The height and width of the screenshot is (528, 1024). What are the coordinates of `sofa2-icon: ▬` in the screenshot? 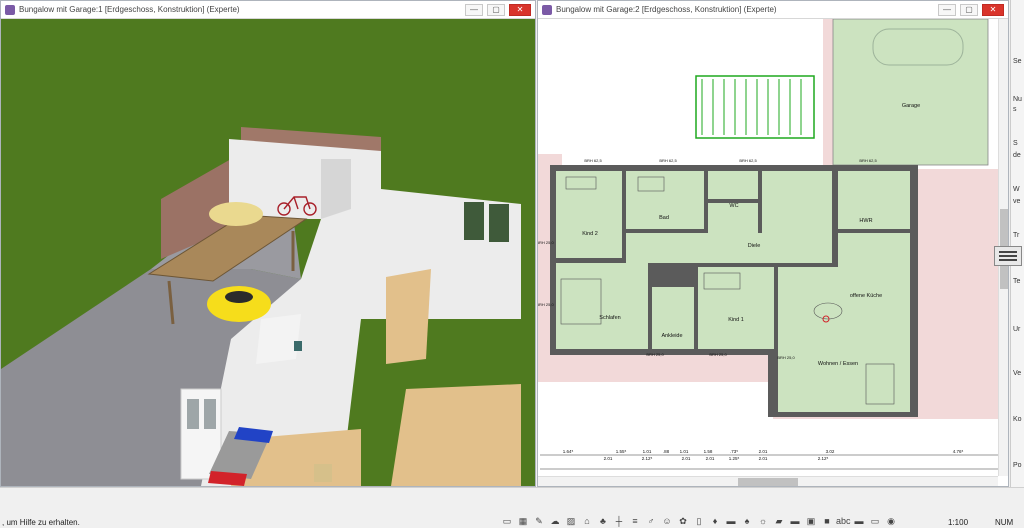 It's located at (859, 521).